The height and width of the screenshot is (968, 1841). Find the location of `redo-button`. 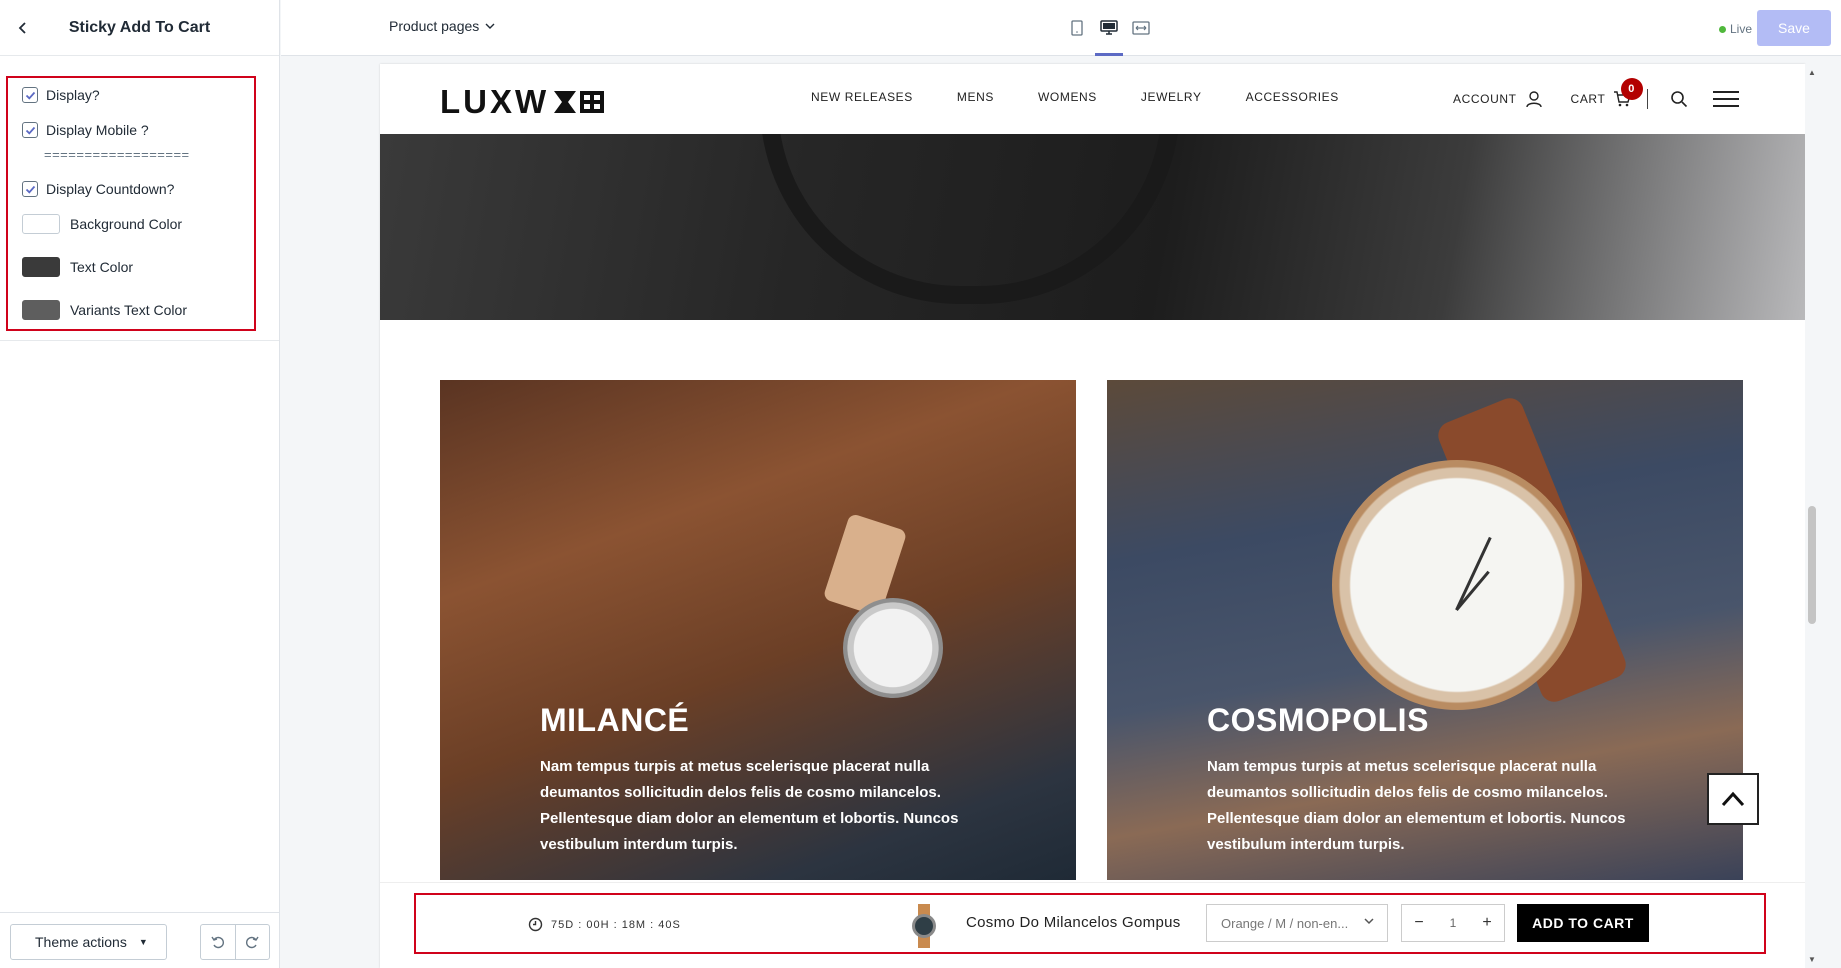

redo-button is located at coordinates (251, 942).